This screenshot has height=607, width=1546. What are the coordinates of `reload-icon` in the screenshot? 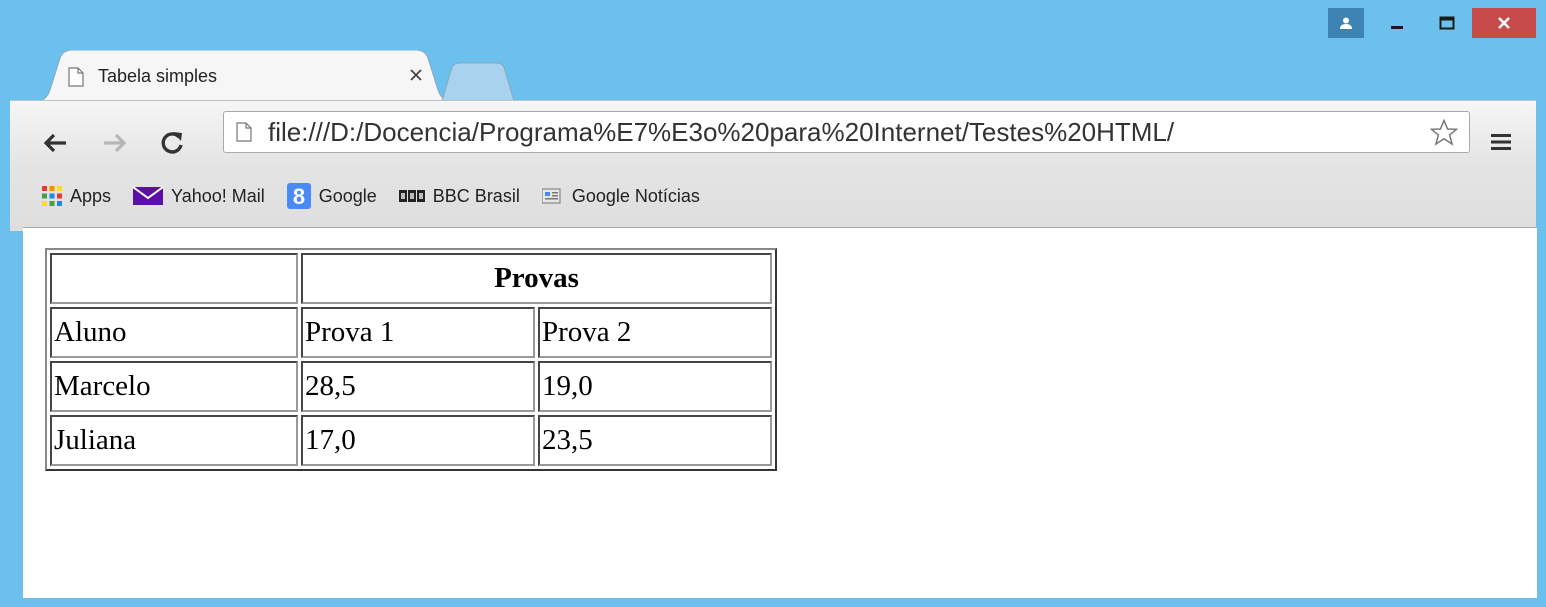 It's located at (172, 143).